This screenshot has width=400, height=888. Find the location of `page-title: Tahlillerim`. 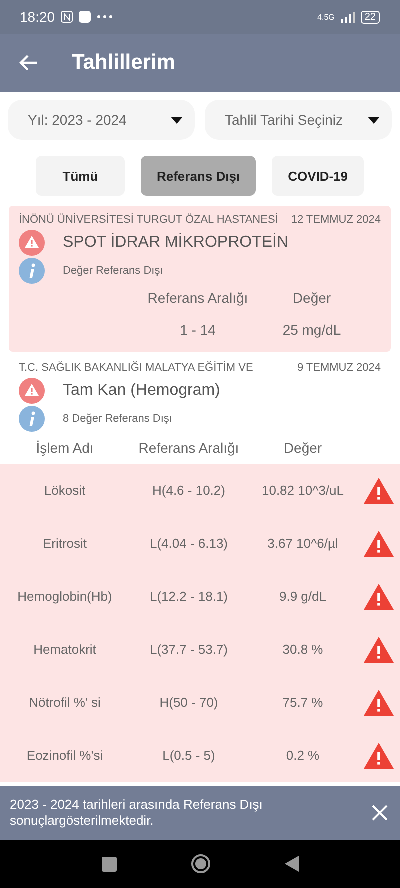

page-title: Tahlillerim is located at coordinates (124, 63).